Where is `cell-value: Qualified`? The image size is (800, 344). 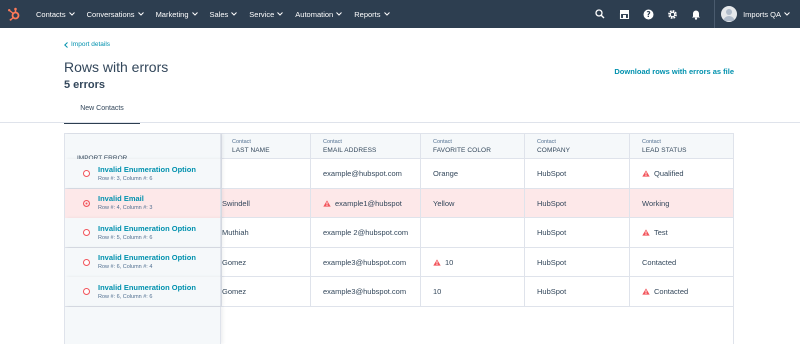
cell-value: Qualified is located at coordinates (669, 173).